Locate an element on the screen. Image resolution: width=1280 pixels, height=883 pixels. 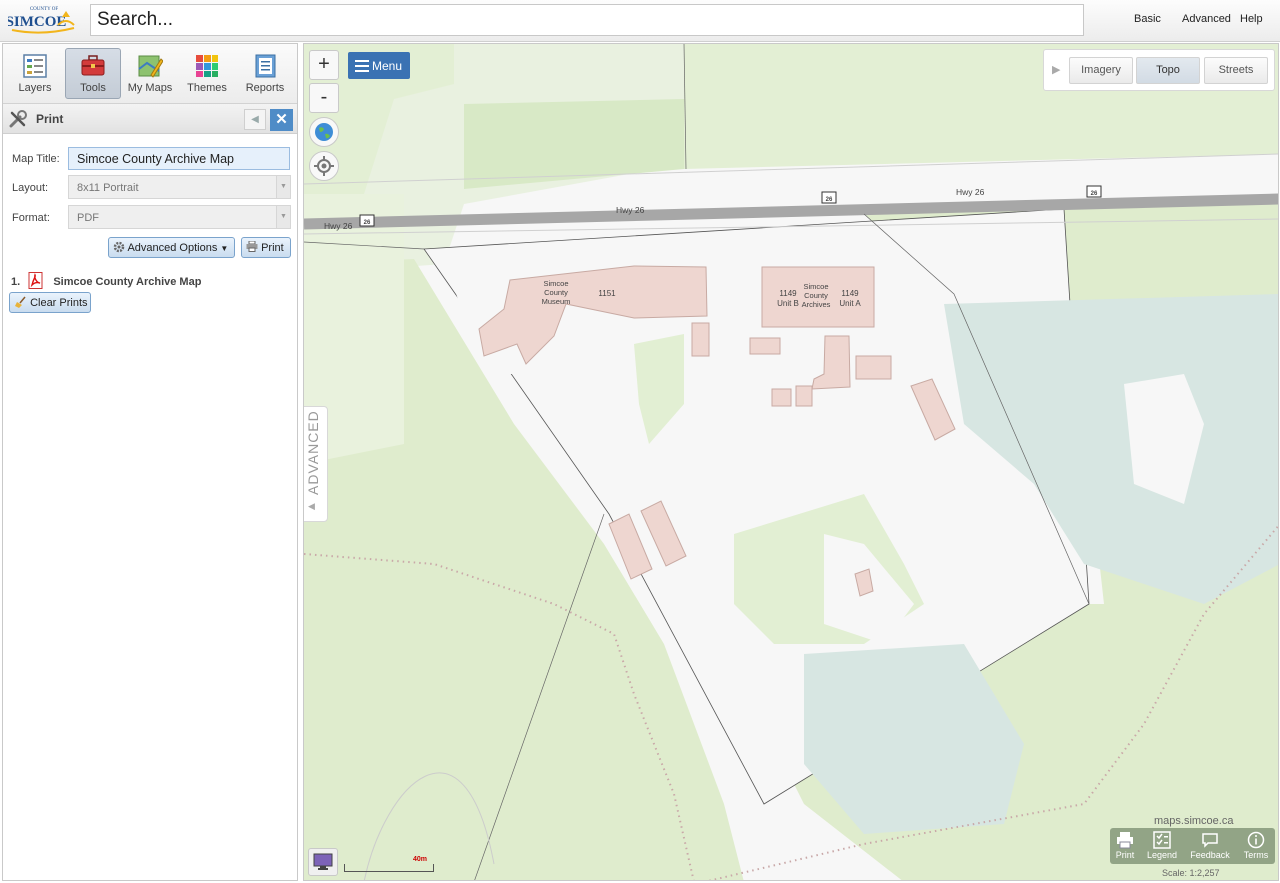
building-label: Museum is located at coordinates (556, 301).